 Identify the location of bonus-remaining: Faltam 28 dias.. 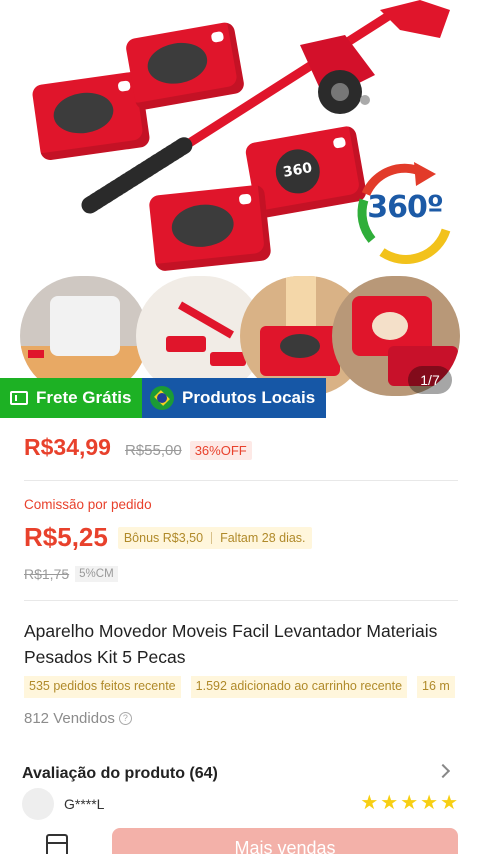
(263, 537).